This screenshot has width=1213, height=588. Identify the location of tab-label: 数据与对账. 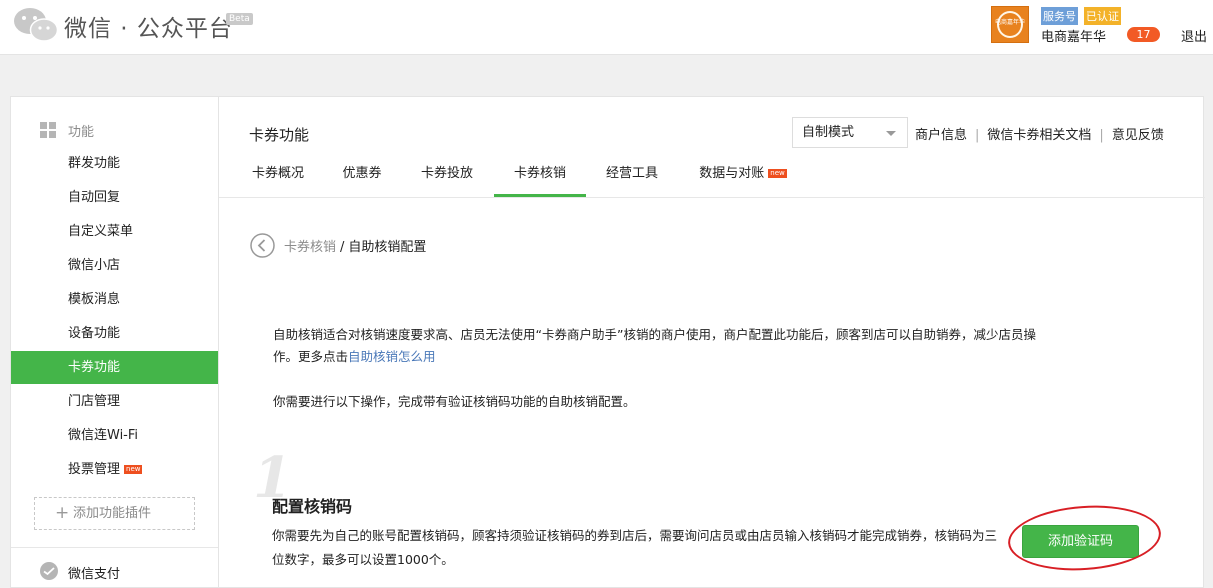
(732, 173).